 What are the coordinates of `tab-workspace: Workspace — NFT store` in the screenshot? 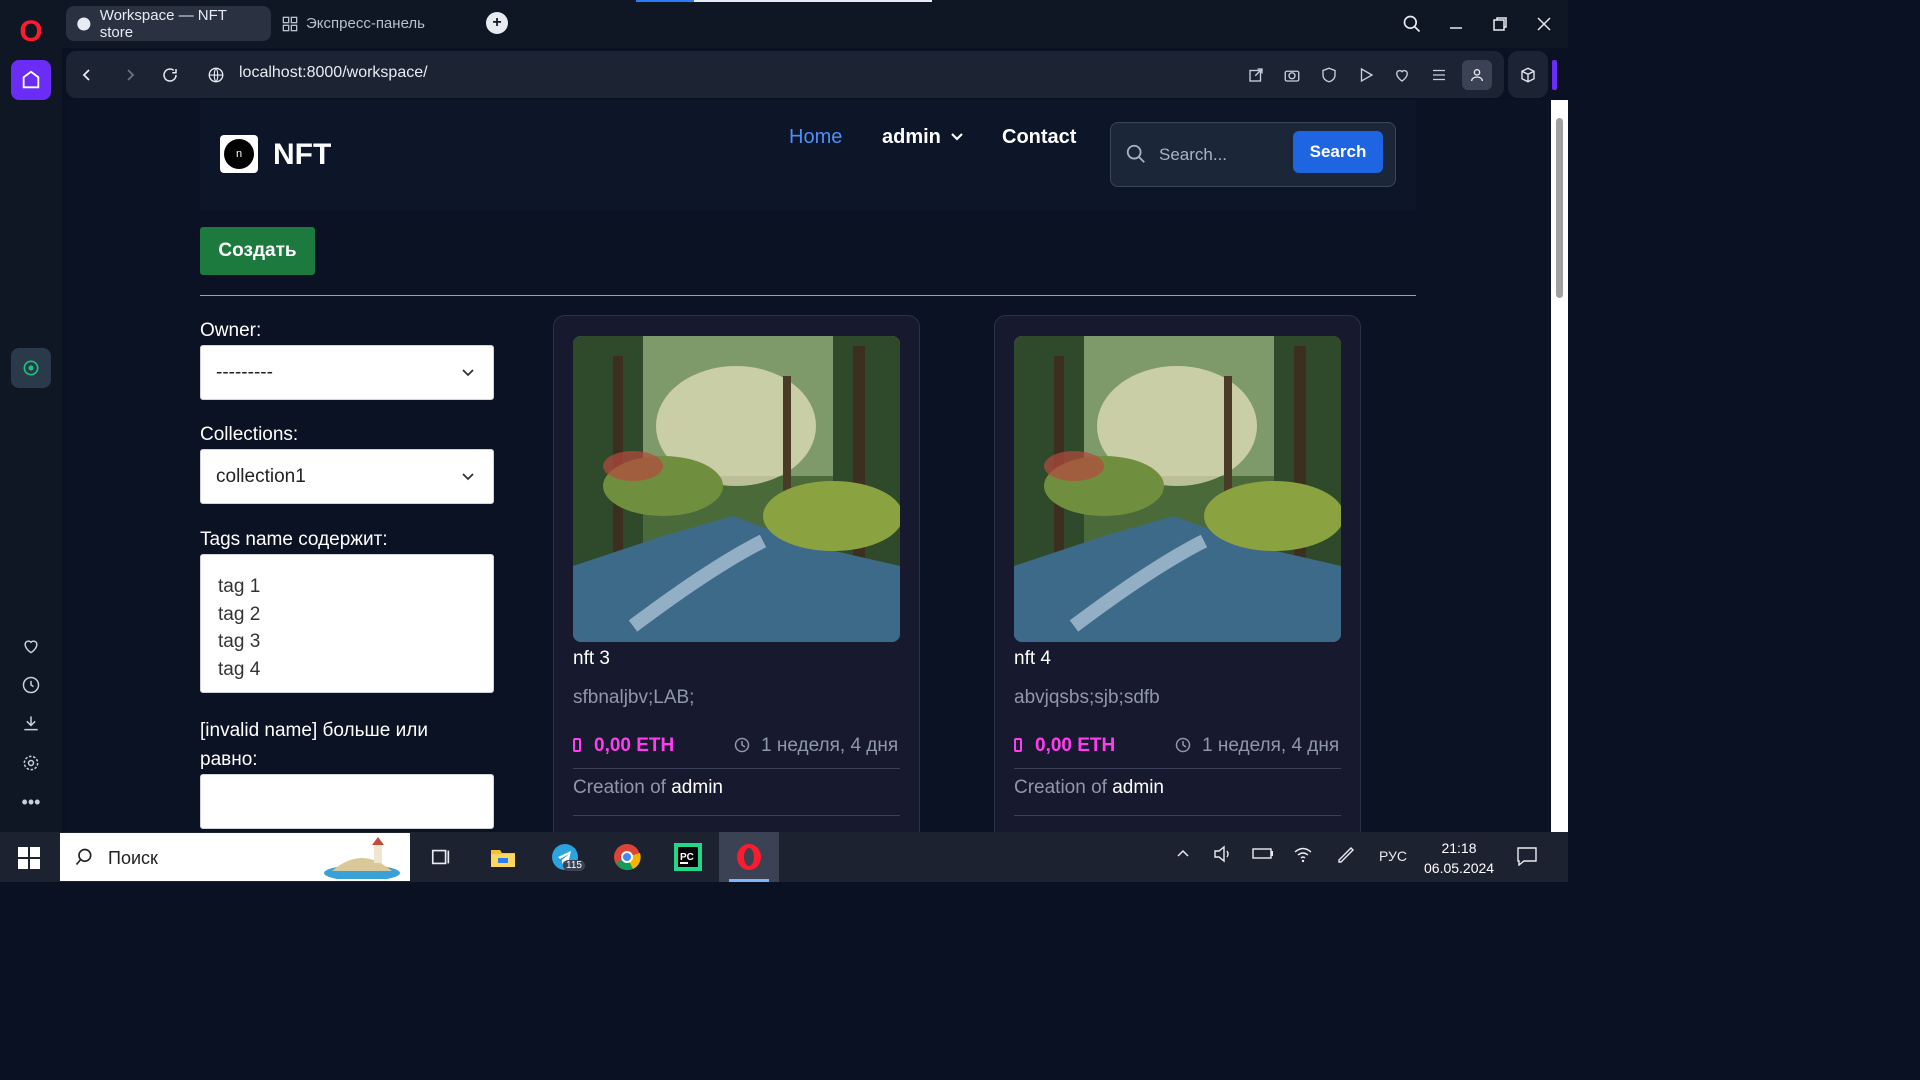 It's located at (168, 23).